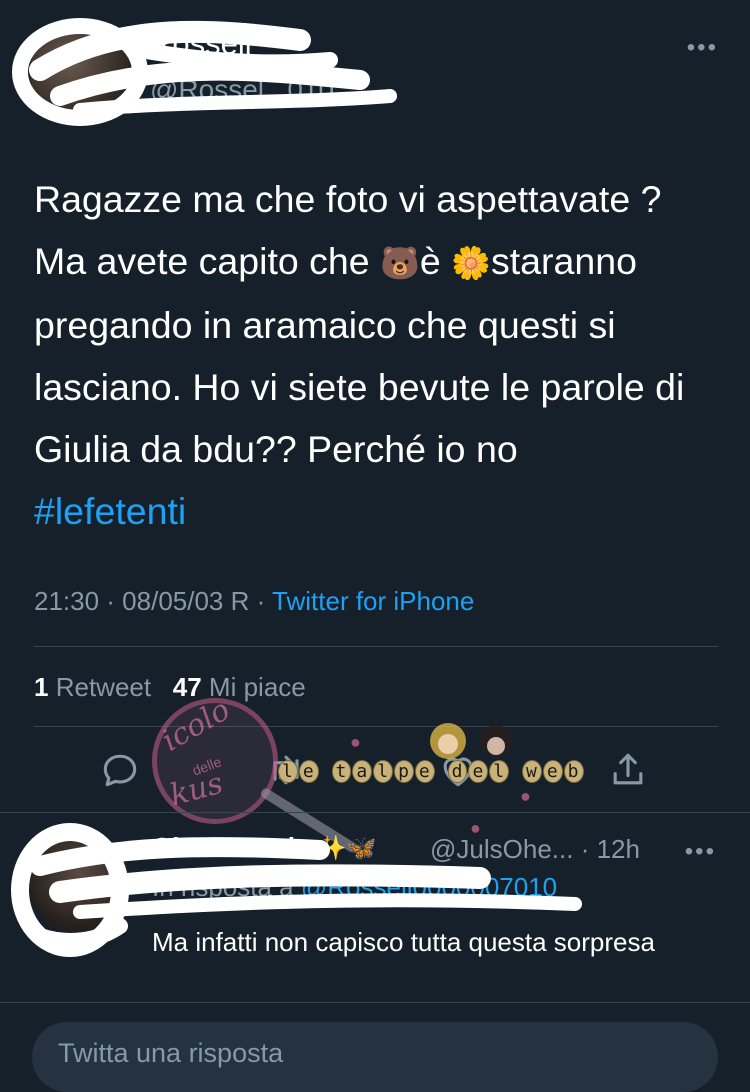 The width and height of the screenshot is (750, 1092). Describe the element at coordinates (120, 770) in the screenshot. I see `reply-icon` at that location.